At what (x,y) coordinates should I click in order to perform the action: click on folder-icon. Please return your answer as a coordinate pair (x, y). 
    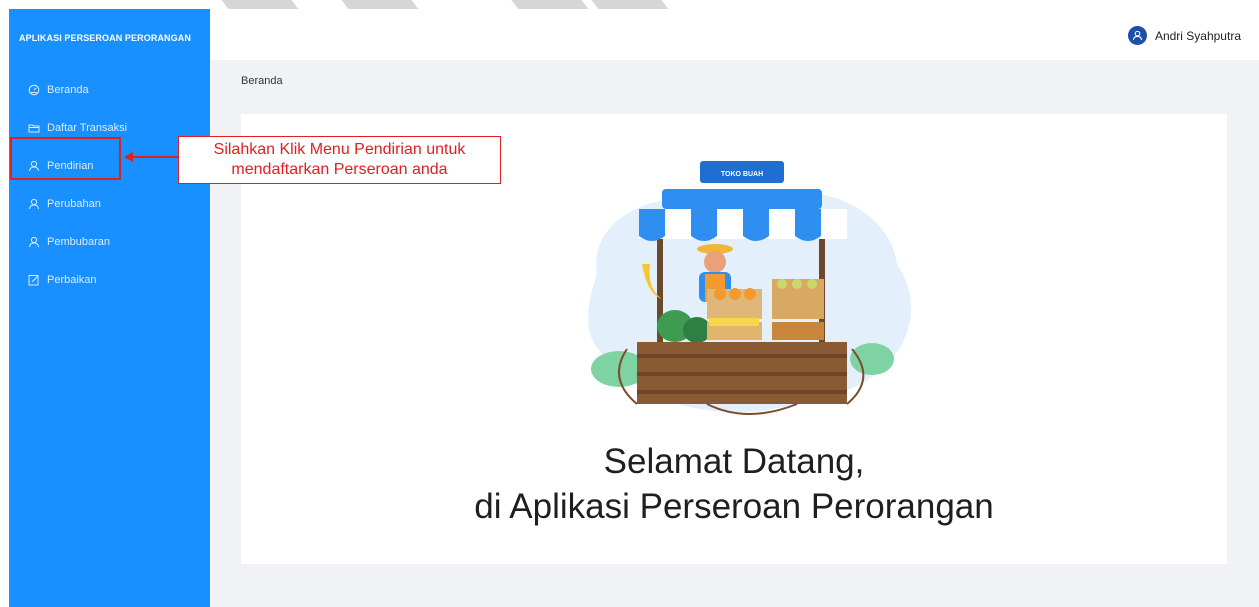
    Looking at the image, I should click on (34, 128).